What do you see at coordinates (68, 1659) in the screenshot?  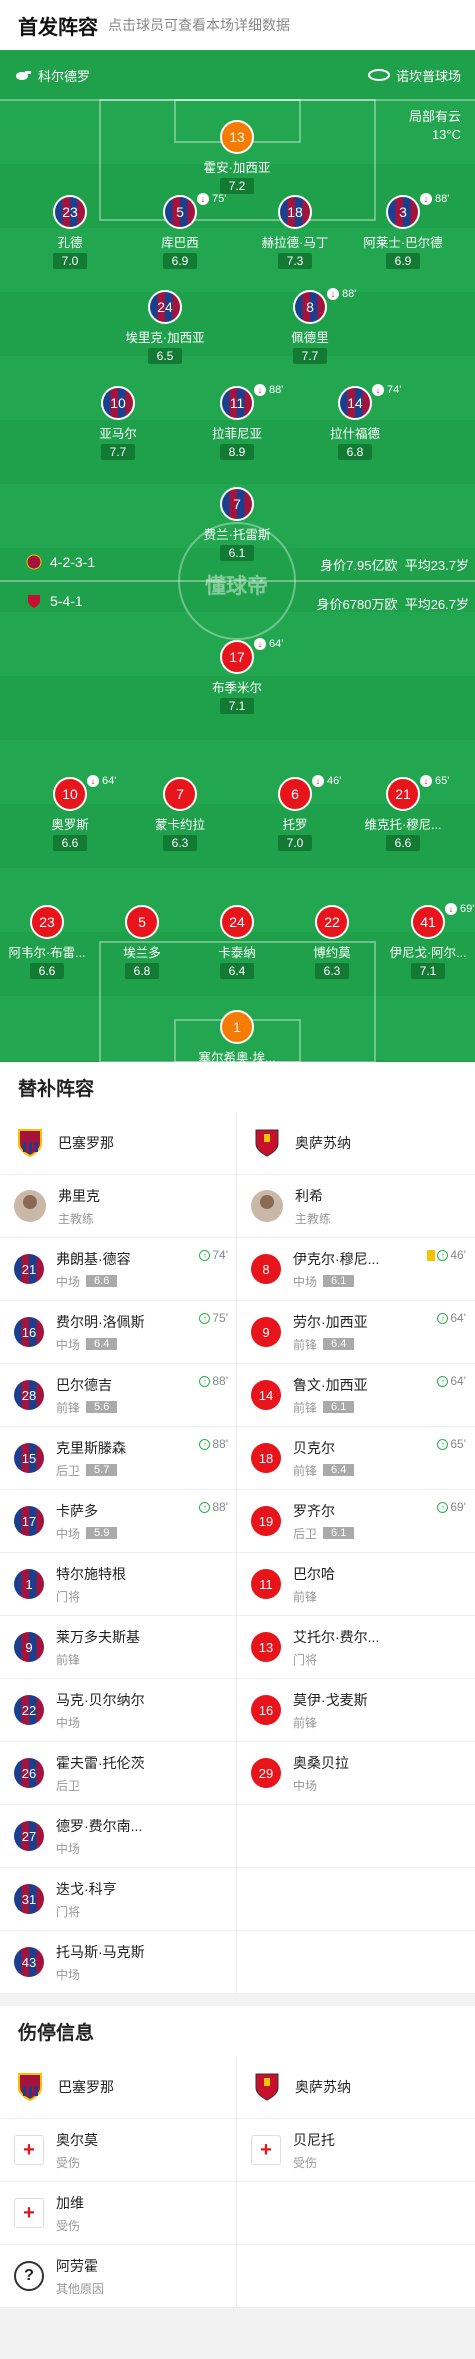 I see `position-label: 前锋` at bounding box center [68, 1659].